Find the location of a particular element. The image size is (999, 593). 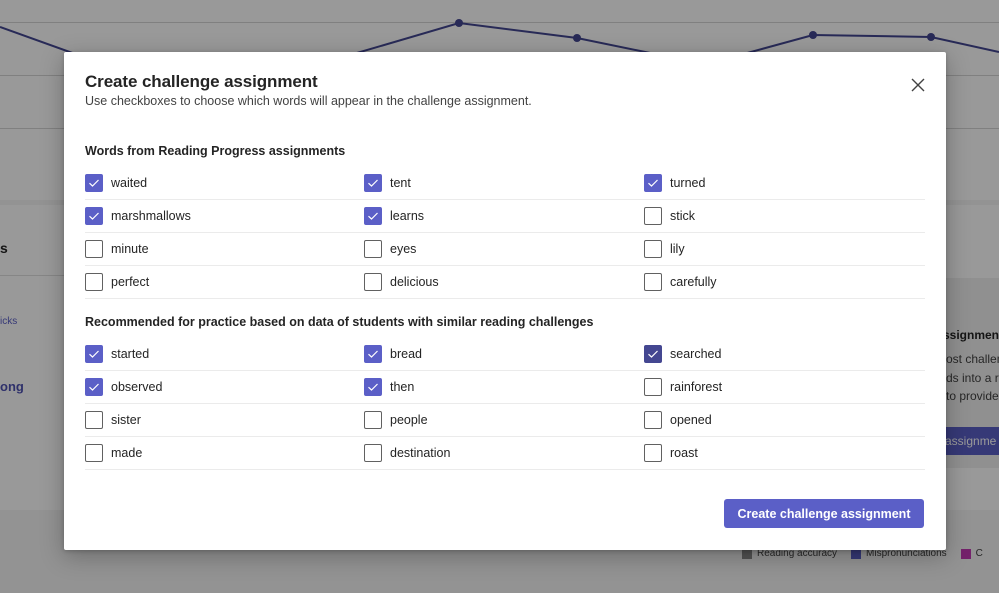

word-row: observed then rainforest is located at coordinates (505, 387).